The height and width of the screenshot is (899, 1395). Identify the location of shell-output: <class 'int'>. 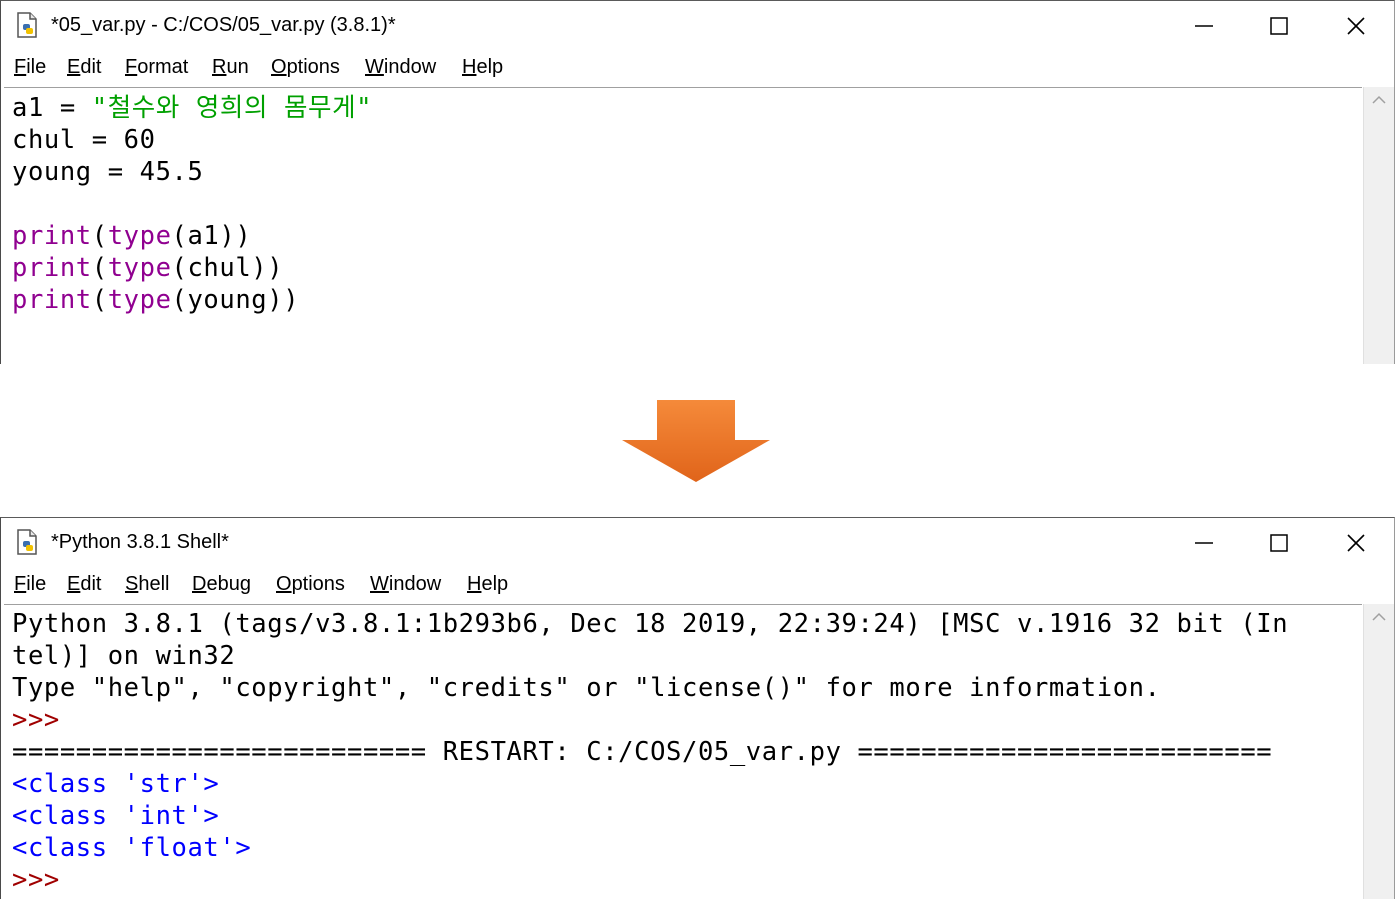
(116, 816).